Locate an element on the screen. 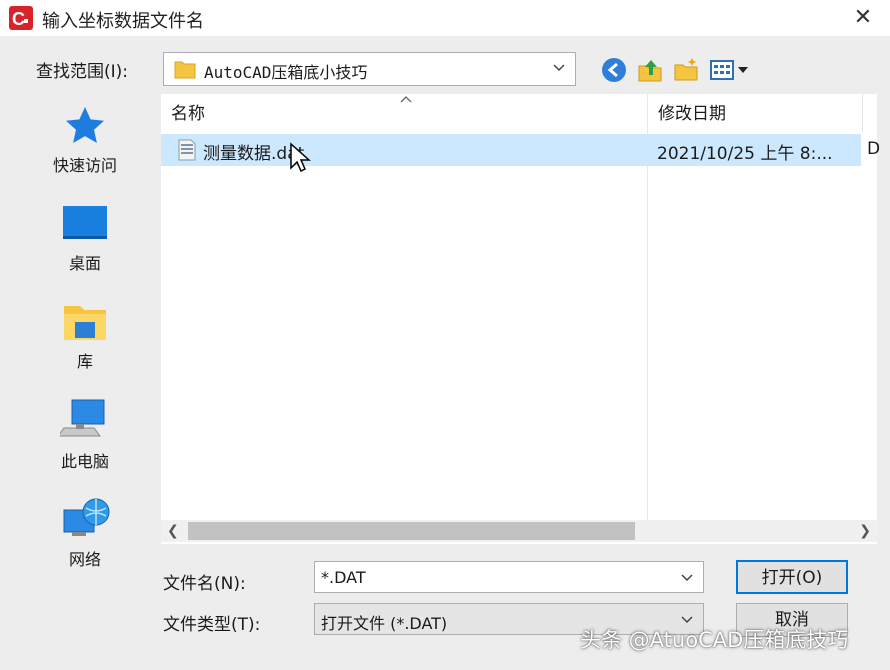 The width and height of the screenshot is (890, 670). sort-ascending-icon is located at coordinates (406, 99).